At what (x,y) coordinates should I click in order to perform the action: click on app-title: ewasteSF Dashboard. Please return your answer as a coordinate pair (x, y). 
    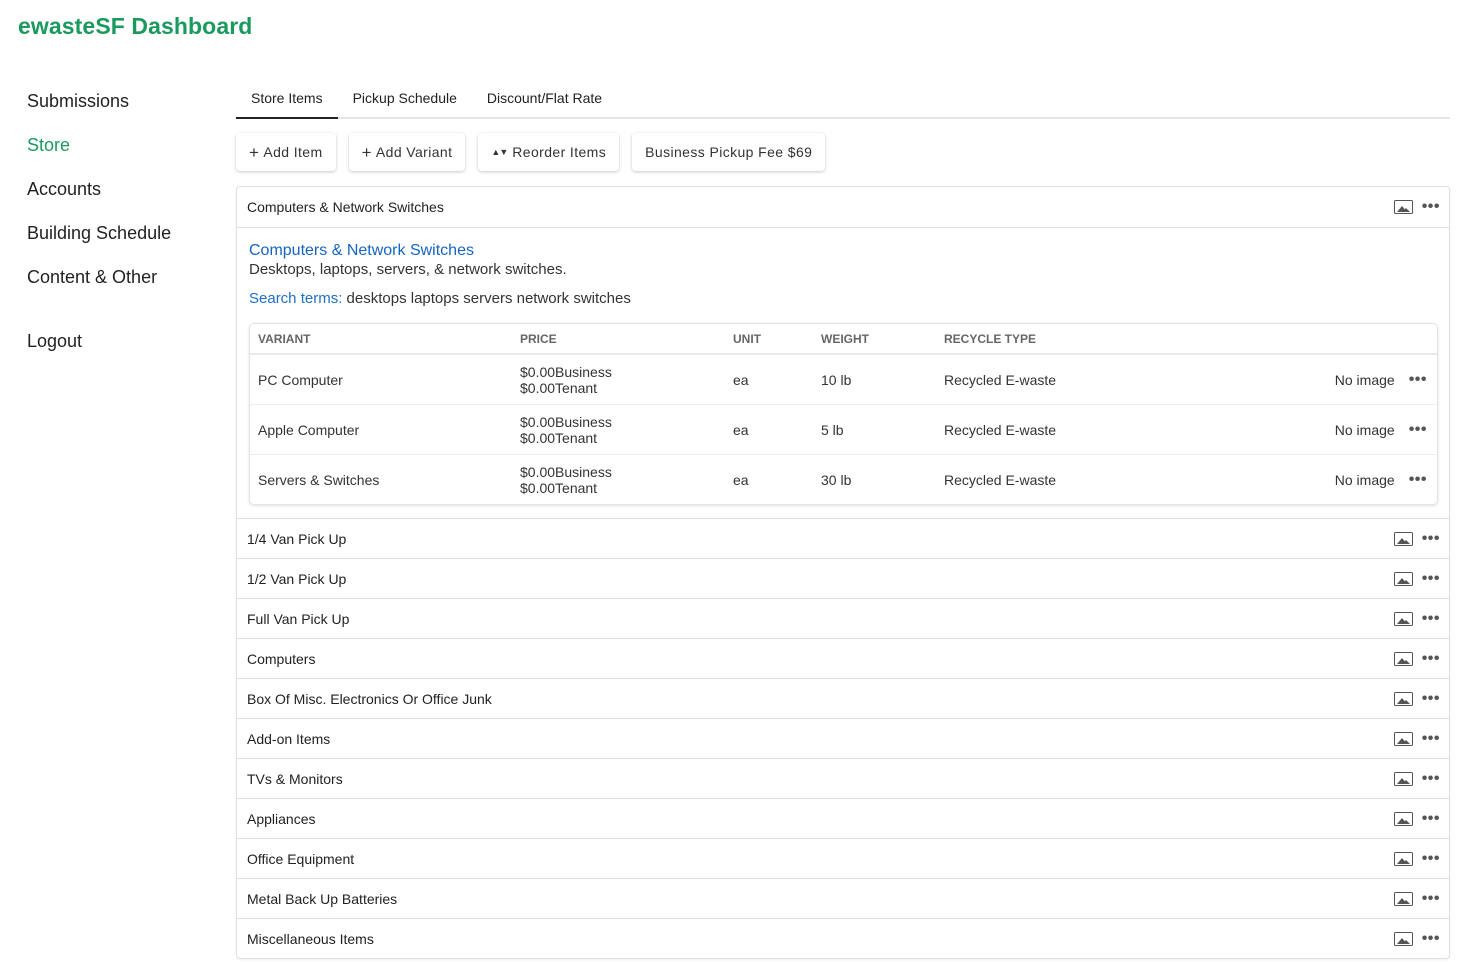
    Looking at the image, I should click on (135, 26).